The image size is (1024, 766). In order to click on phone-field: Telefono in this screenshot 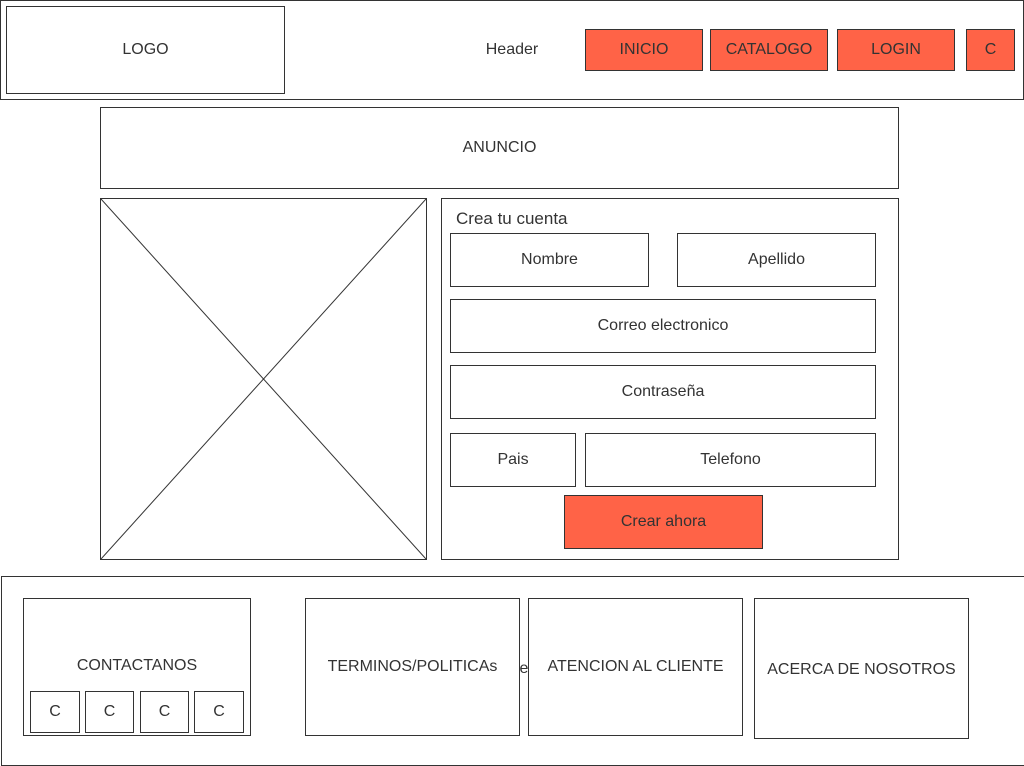, I will do `click(730, 460)`.